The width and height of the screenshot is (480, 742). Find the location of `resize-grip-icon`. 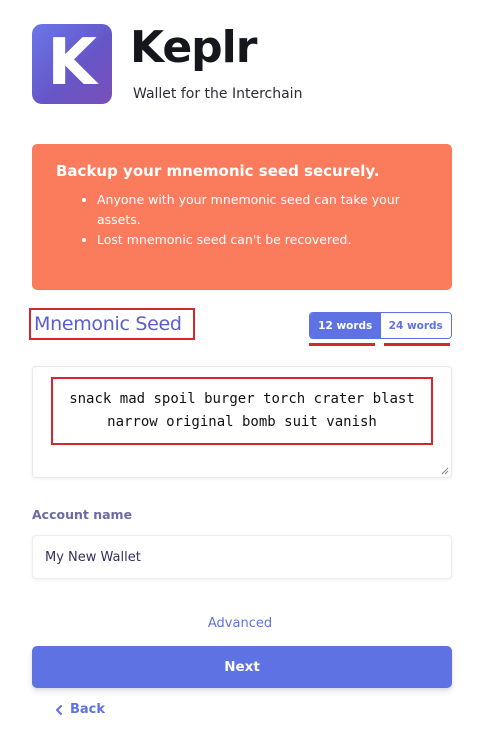

resize-grip-icon is located at coordinates (445, 471).